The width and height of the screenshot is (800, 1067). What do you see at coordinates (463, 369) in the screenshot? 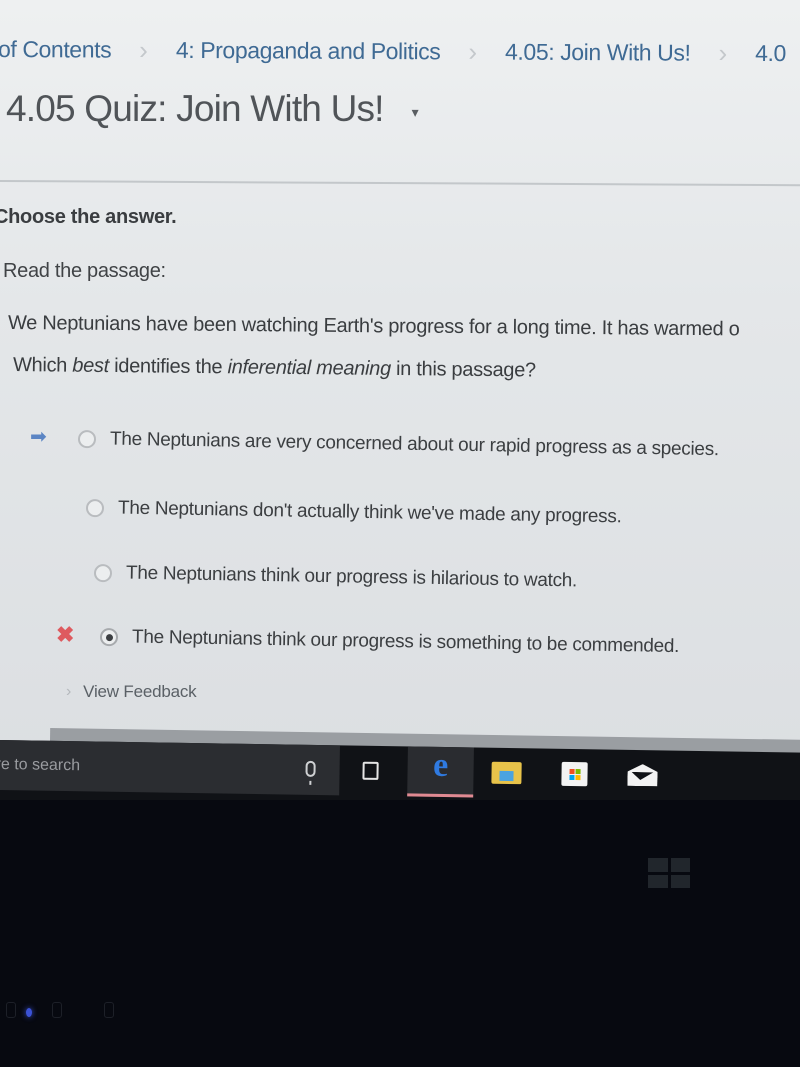
I see `question-part: in this passage?` at bounding box center [463, 369].